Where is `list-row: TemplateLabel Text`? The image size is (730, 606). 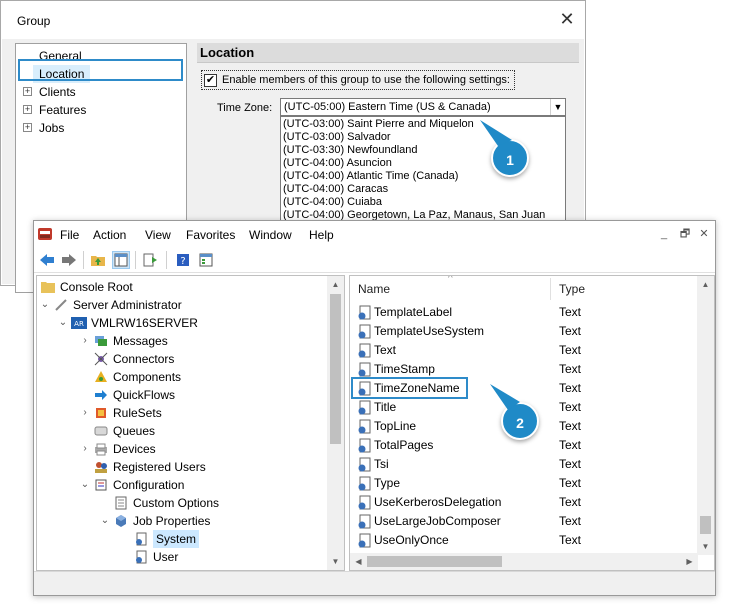 list-row: TemplateLabel Text is located at coordinates (524, 312).